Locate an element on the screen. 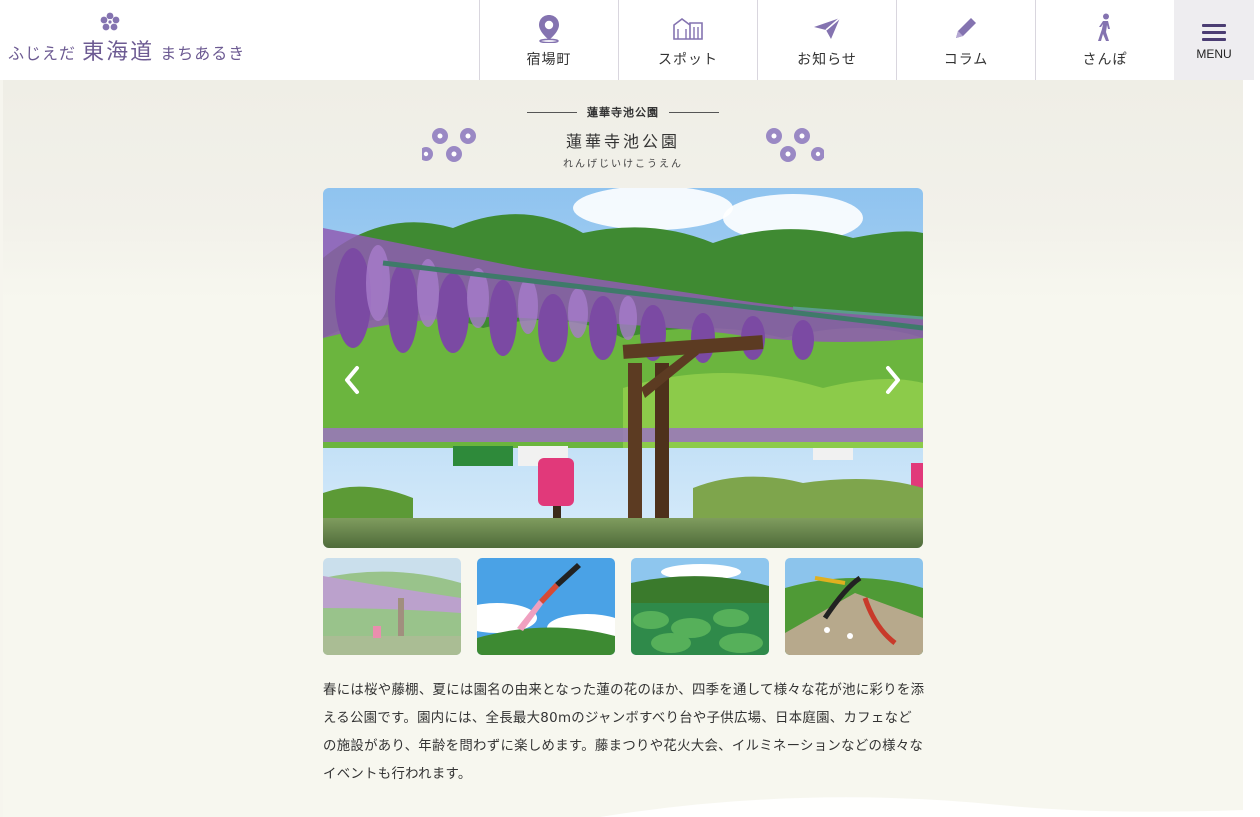 The height and width of the screenshot is (817, 1260). slider-prev-button is located at coordinates (352, 380).